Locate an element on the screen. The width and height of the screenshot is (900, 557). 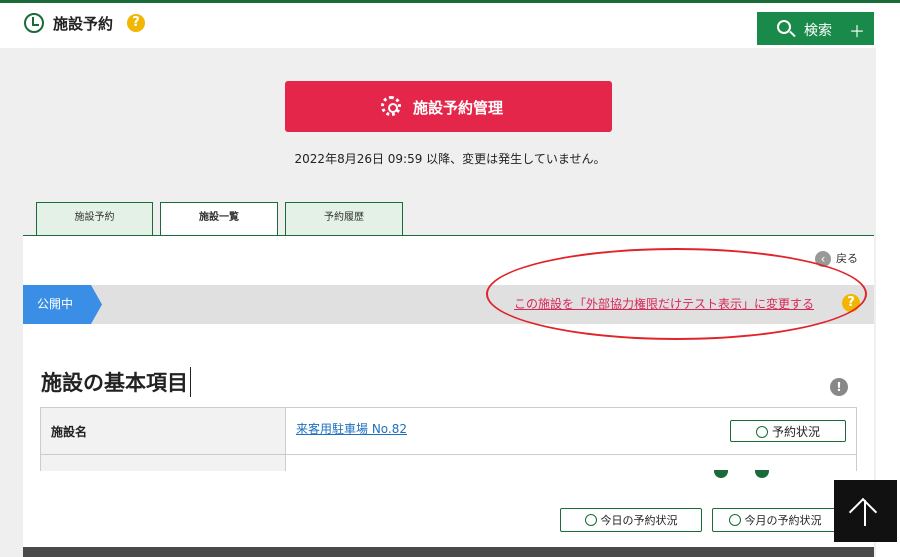
today-reservation-status-button: 今日の予約状況 is located at coordinates (631, 520).